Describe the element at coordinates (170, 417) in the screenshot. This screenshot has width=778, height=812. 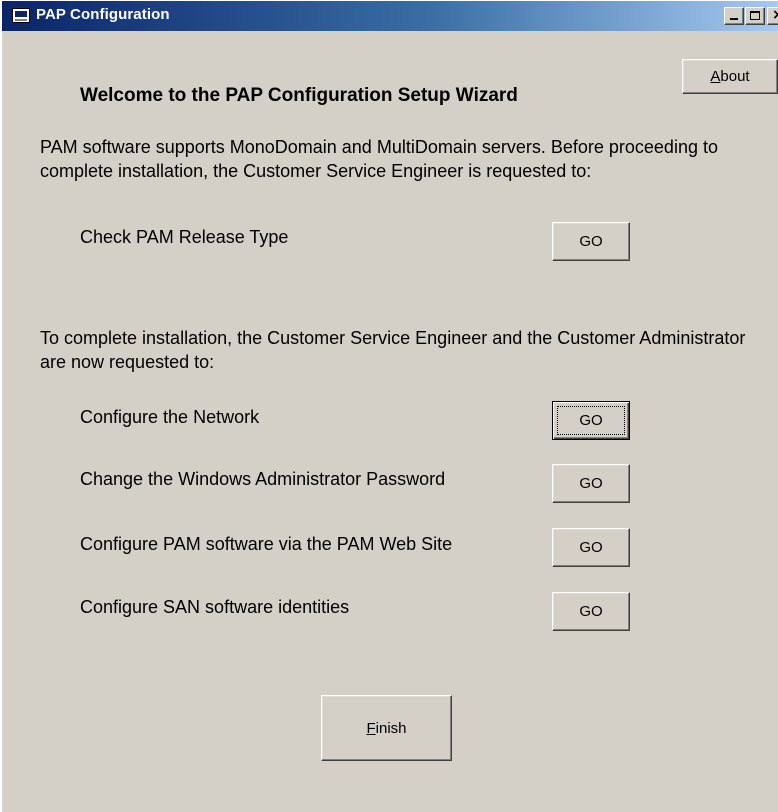
I see `configure-network-label: Configure the Network` at that location.